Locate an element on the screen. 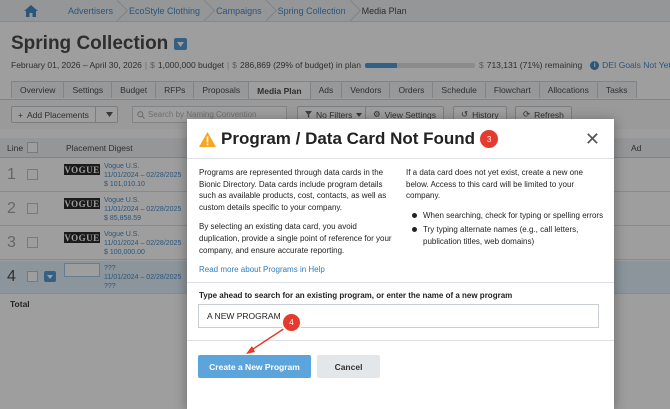 Image resolution: width=670 pixels, height=409 pixels. annotation-arrow is located at coordinates (267, 339).